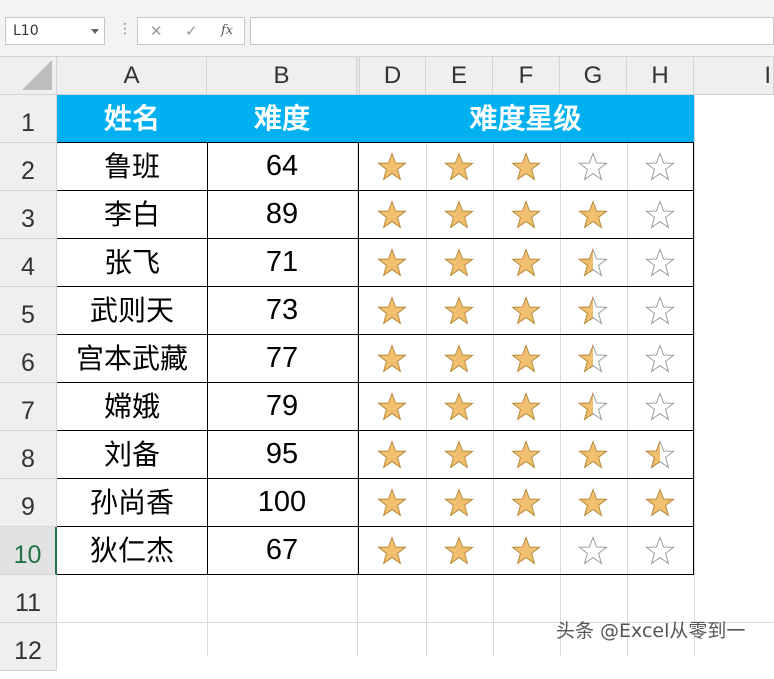 This screenshot has height=679, width=774. What do you see at coordinates (95, 31) in the screenshot?
I see `chevron-down-icon` at bounding box center [95, 31].